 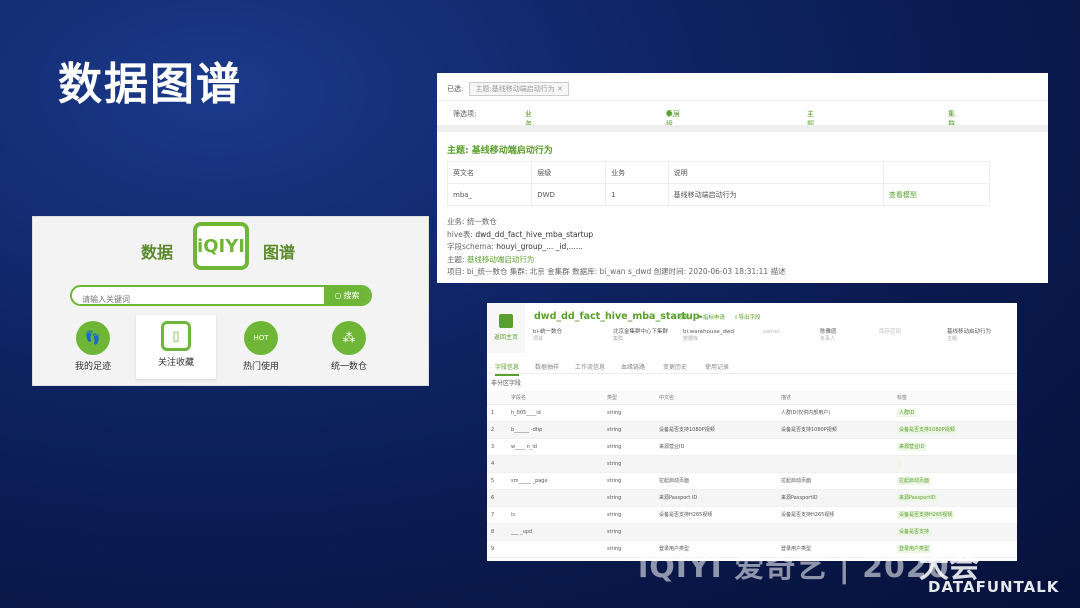 I want to click on search-bar: ○ 搜索, so click(x=221, y=295).